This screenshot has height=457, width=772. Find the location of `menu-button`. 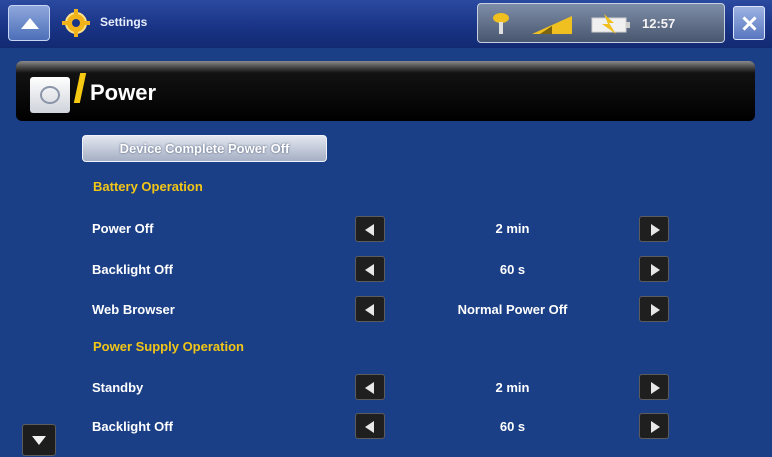

menu-button is located at coordinates (29, 23).